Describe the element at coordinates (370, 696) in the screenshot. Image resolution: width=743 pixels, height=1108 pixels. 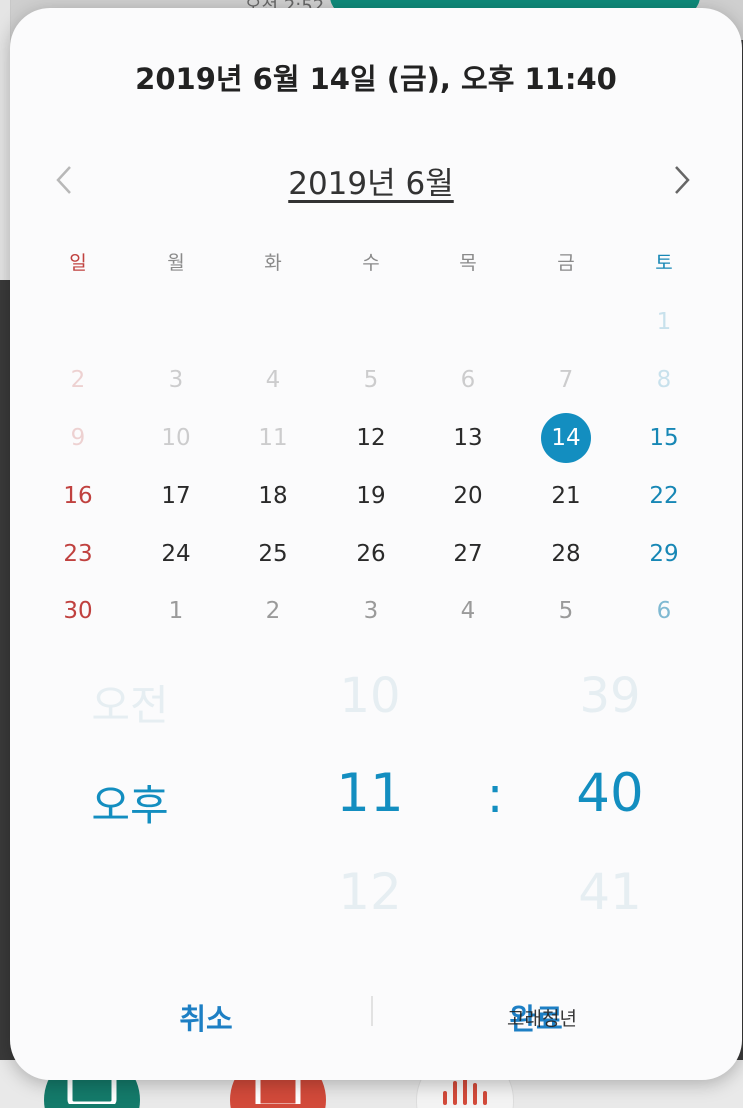
I see `hour-option-prev: 10` at that location.